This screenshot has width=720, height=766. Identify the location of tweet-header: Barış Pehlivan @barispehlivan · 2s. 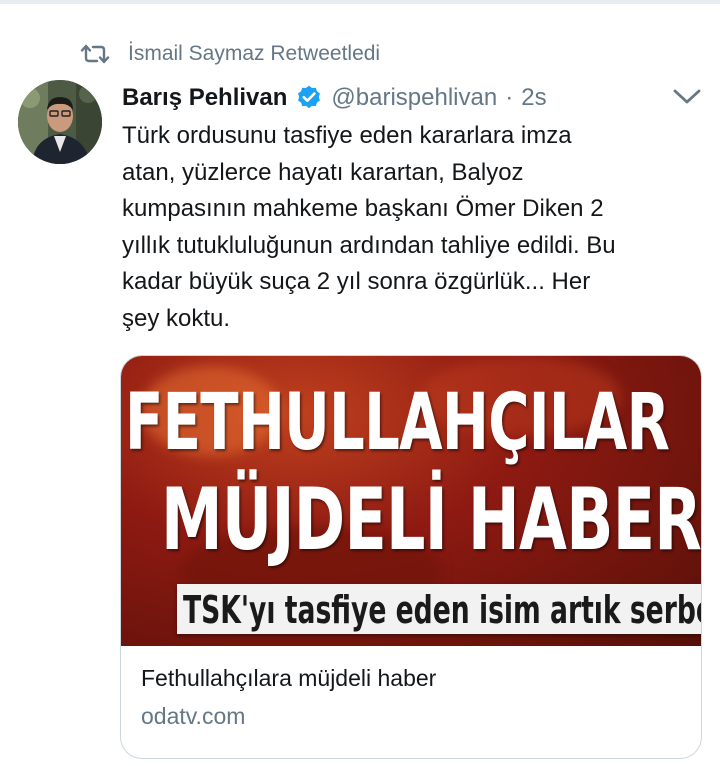
(412, 98).